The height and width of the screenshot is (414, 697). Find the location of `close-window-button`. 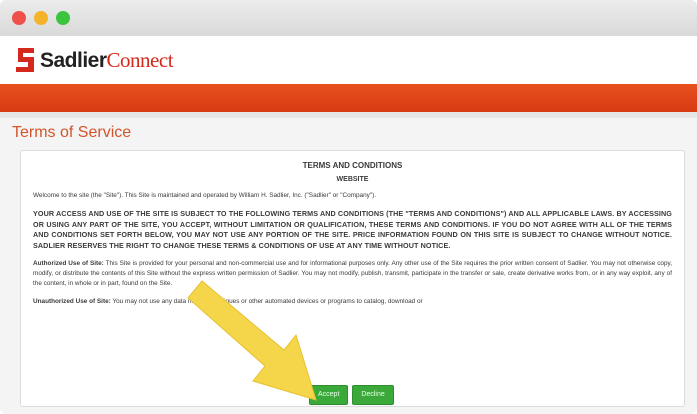

close-window-button is located at coordinates (19, 18).